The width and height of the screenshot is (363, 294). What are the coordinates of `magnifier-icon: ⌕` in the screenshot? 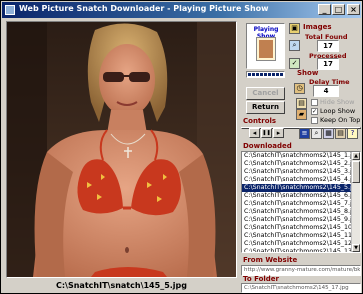 It's located at (316, 133).